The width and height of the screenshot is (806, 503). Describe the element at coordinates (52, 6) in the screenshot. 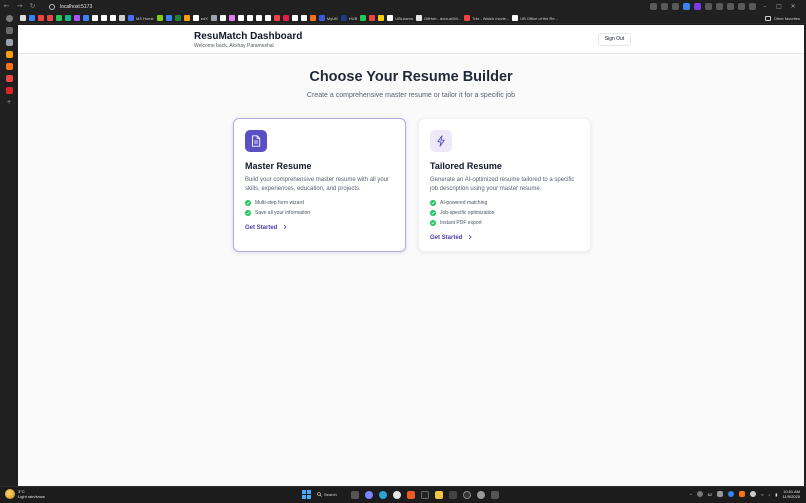

I see `site-info-icon` at that location.